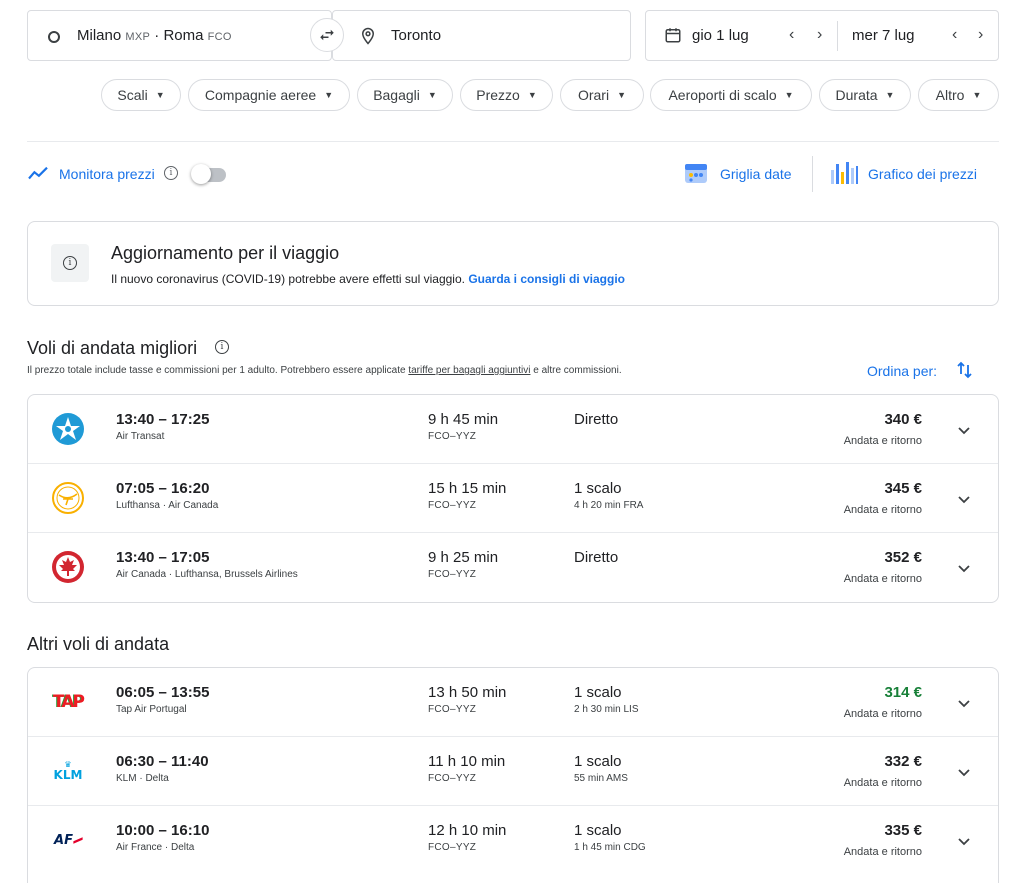 This screenshot has width=1024, height=883. I want to click on sort-by-button: Ordina per:, so click(902, 371).